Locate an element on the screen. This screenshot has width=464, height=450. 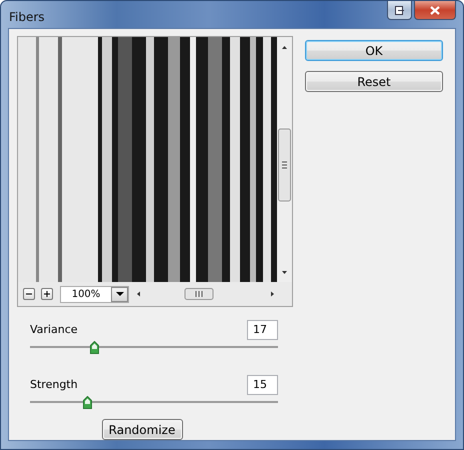
caret-icon is located at coordinates (120, 294).